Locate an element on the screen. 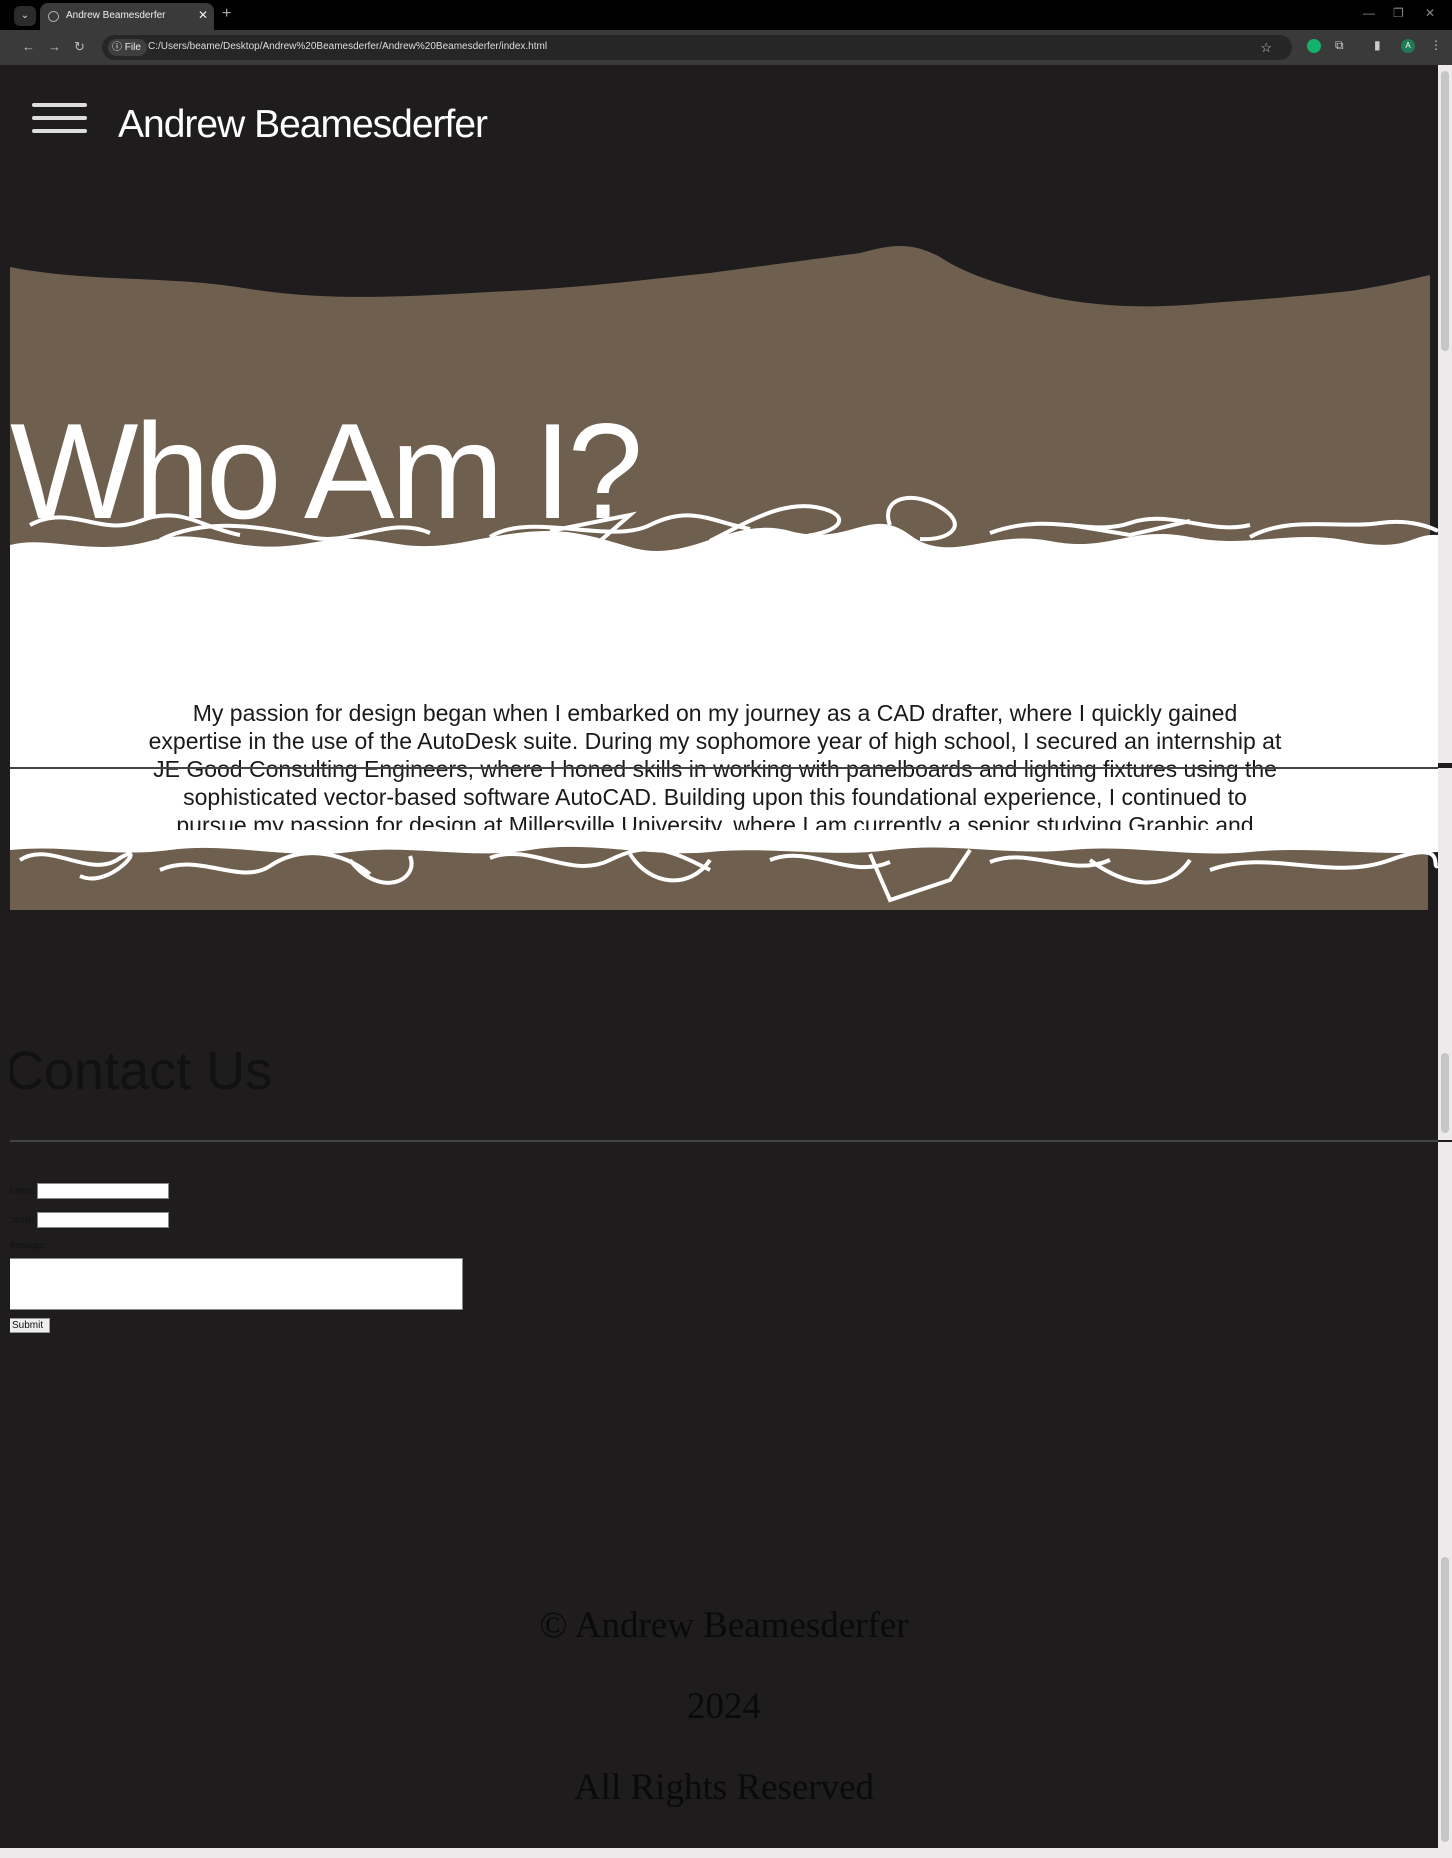  message-label: Message: is located at coordinates (28, 1245).